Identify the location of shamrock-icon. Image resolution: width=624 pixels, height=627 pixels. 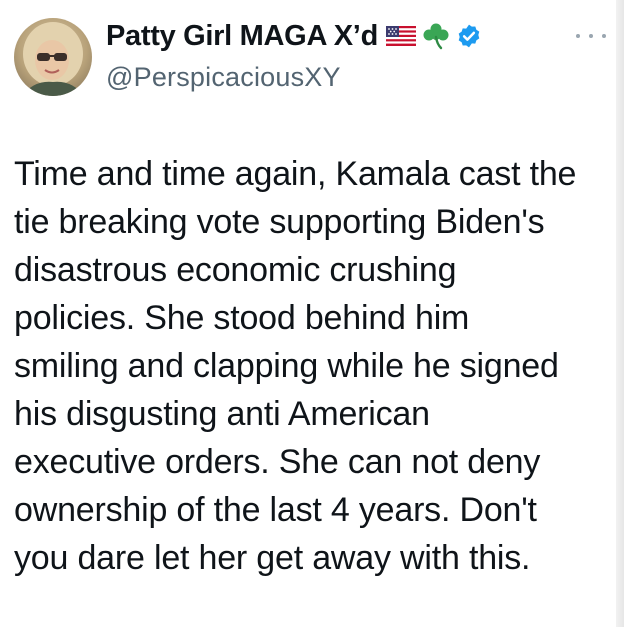
(436, 36).